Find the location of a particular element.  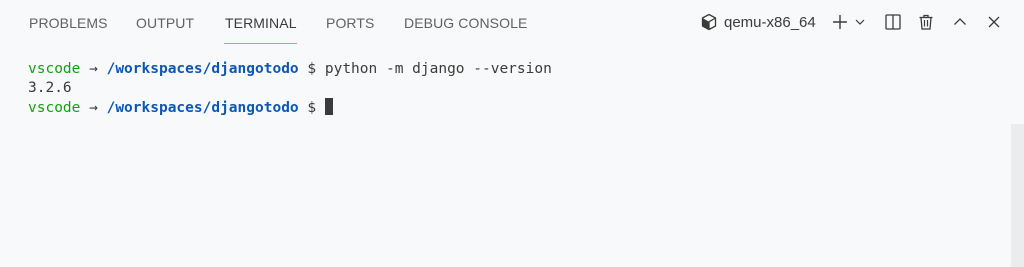

chevron-down-icon is located at coordinates (860, 22).